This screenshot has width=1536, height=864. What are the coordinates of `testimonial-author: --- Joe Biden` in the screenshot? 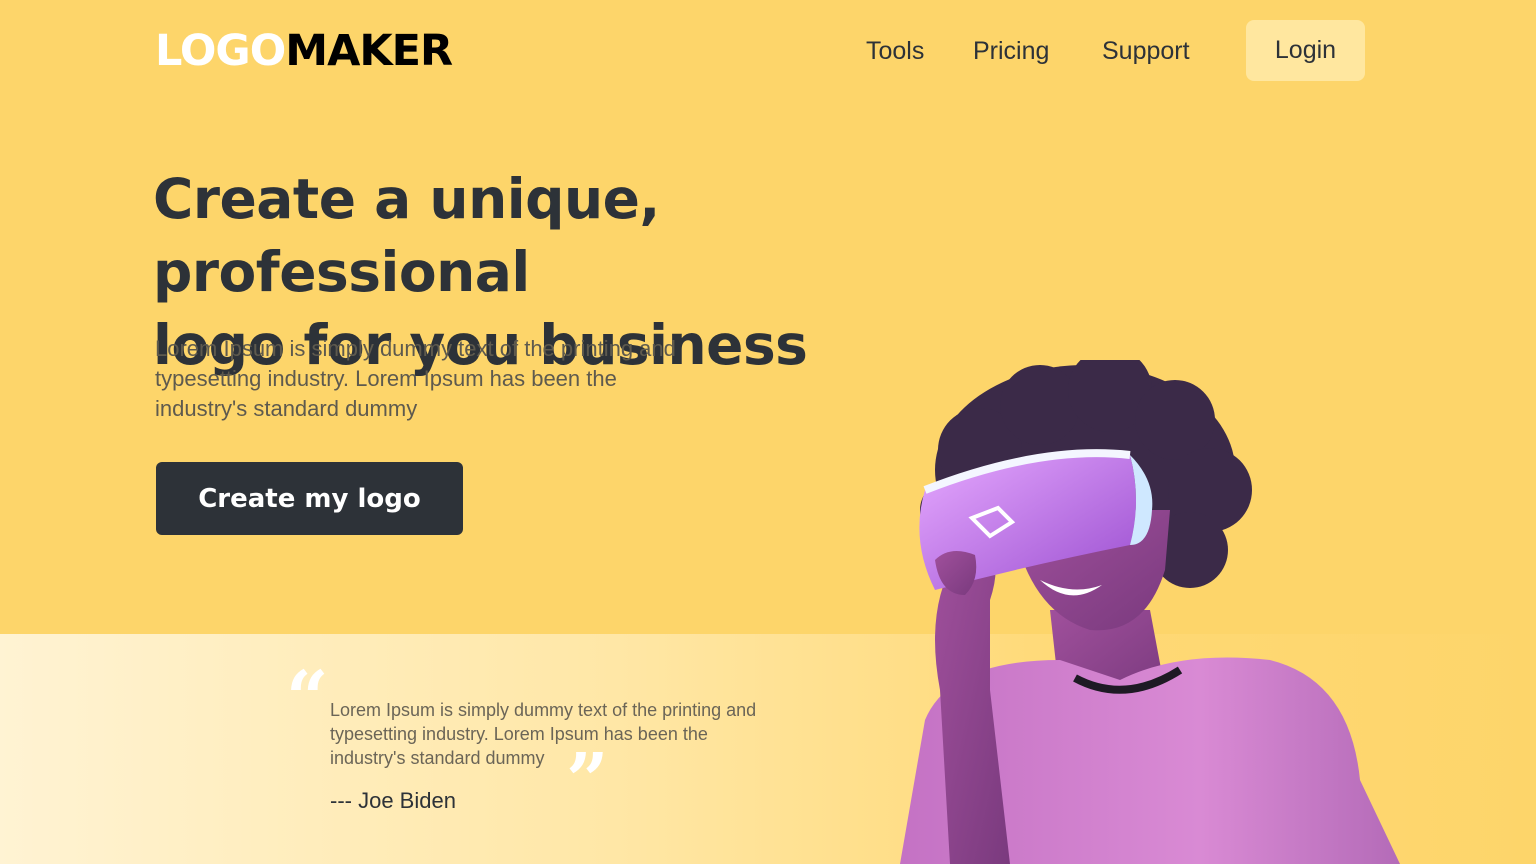 It's located at (393, 800).